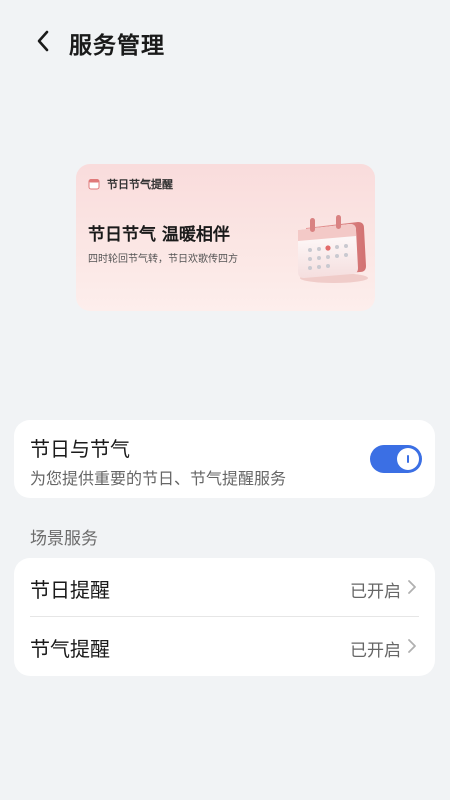 The height and width of the screenshot is (800, 450). I want to click on banner-app-name: 节日节气提醒, so click(140, 184).